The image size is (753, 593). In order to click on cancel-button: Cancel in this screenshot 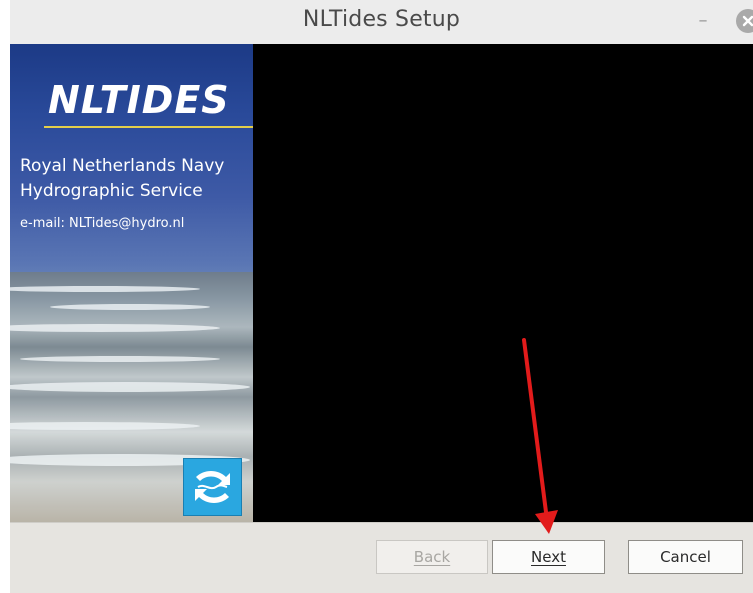, I will do `click(685, 557)`.